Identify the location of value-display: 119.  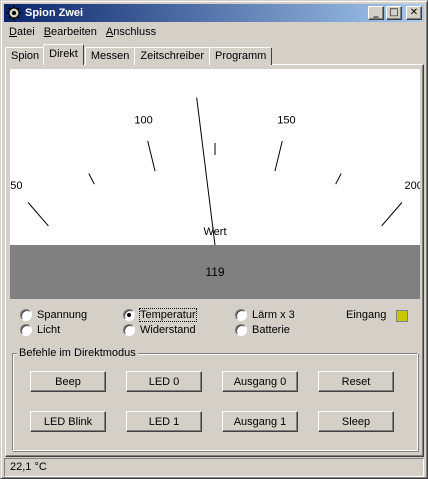
(215, 272).